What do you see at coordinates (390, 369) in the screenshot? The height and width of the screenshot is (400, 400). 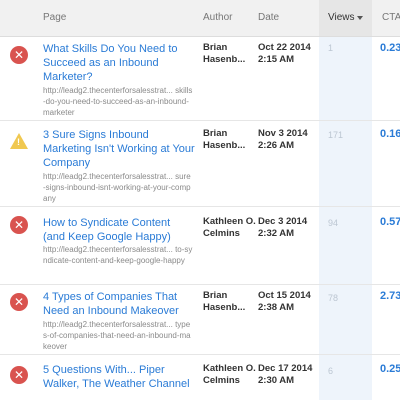 I see `cta-rate-link: 0.25` at bounding box center [390, 369].